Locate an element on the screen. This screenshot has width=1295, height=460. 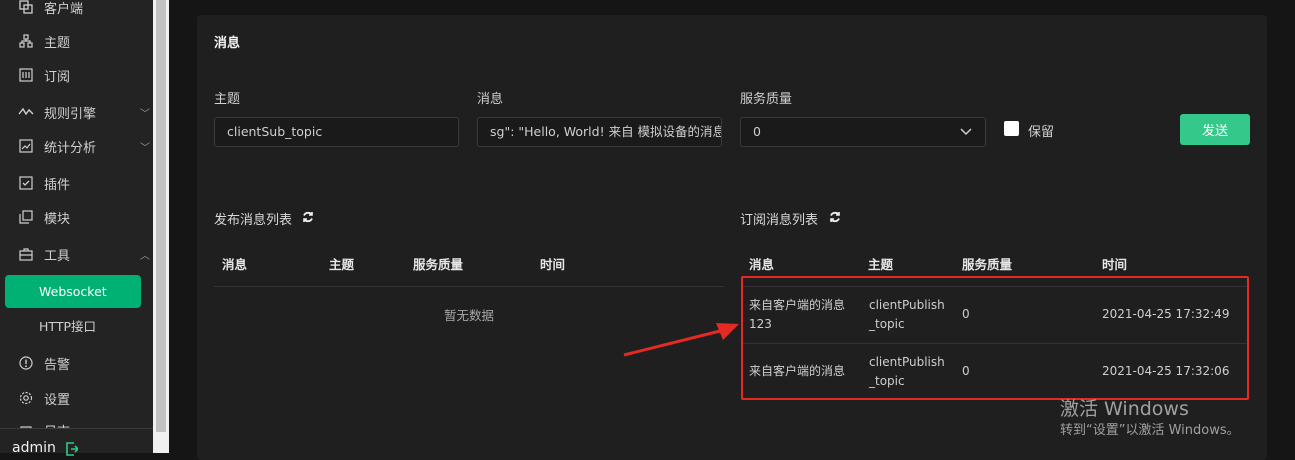
activation-watermark-subtitle: 转到“设置”以激活 Windows。 is located at coordinates (1150, 430).